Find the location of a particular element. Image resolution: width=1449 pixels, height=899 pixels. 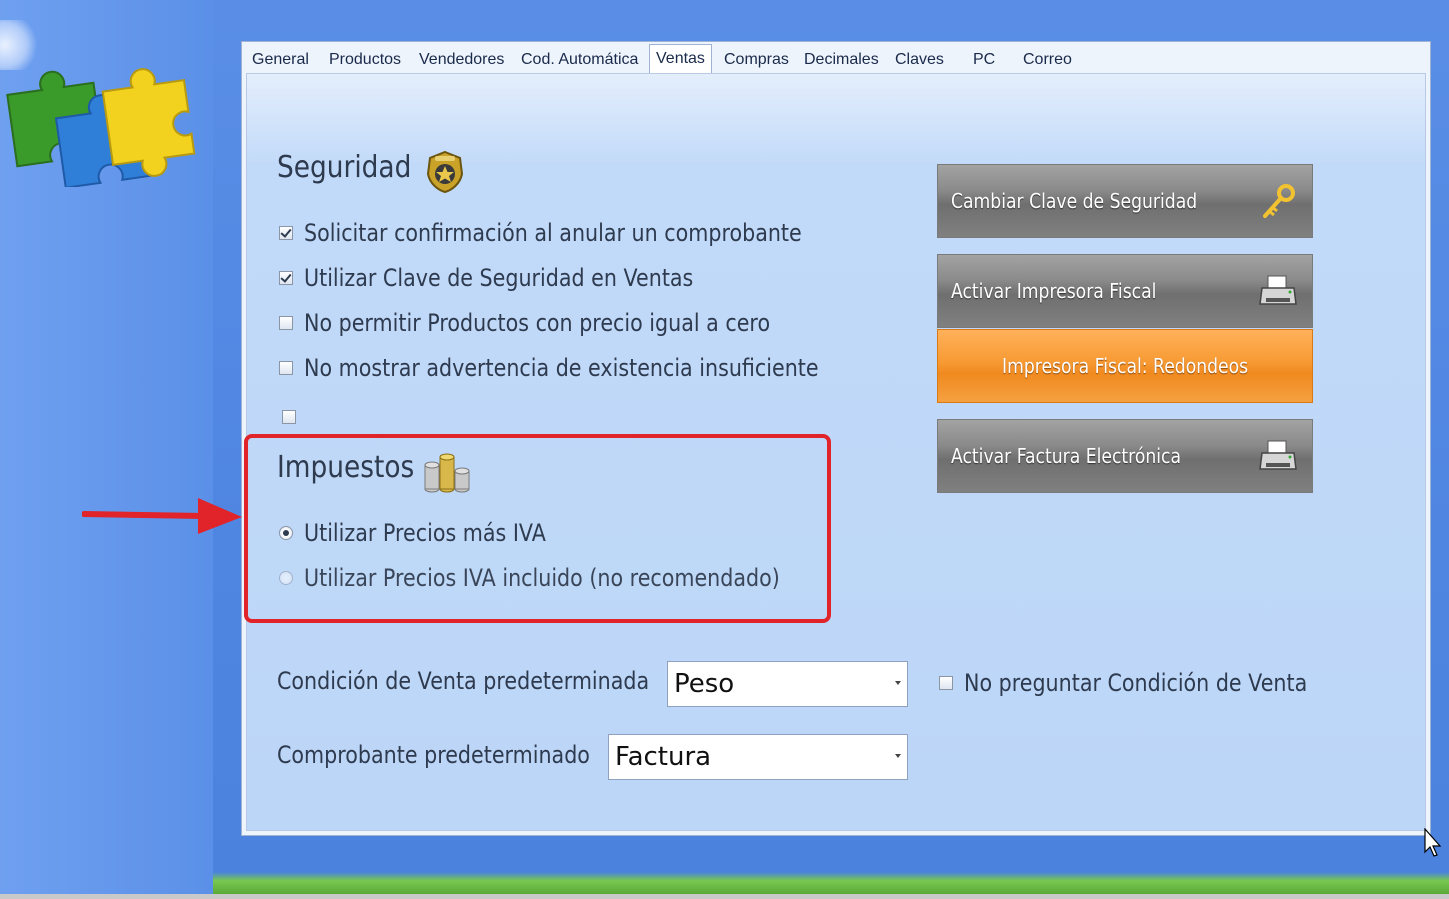

tab-correo: Correo is located at coordinates (1047, 60).